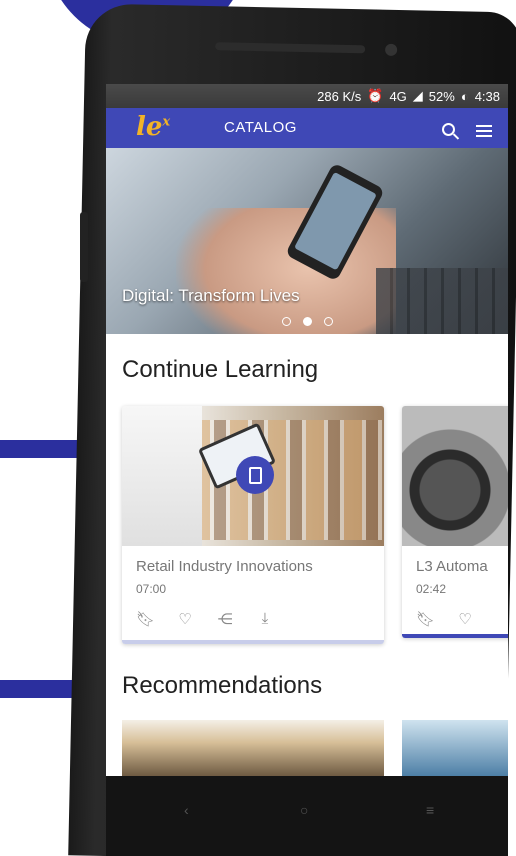 This screenshot has width=516, height=856. I want to click on course-actions: 🔖︎ ♡ ⋲ ⤓, so click(205, 619).